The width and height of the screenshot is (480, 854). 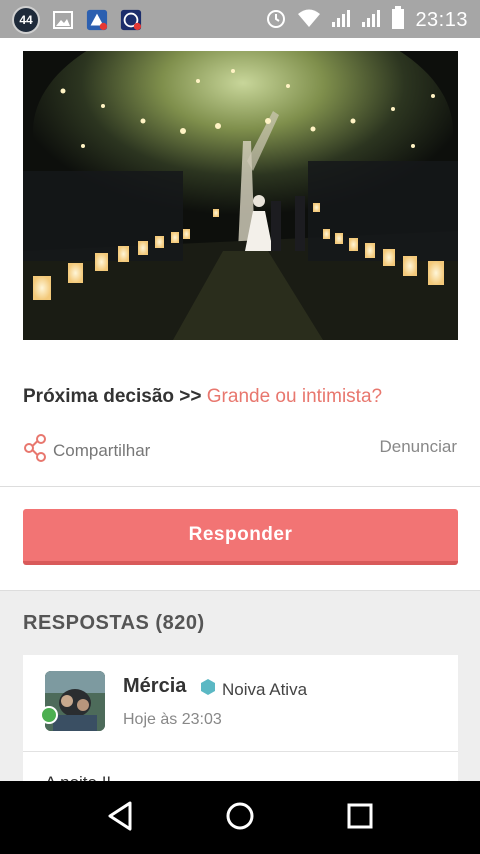 I want to click on report-link: Denunciar, so click(x=419, y=447).